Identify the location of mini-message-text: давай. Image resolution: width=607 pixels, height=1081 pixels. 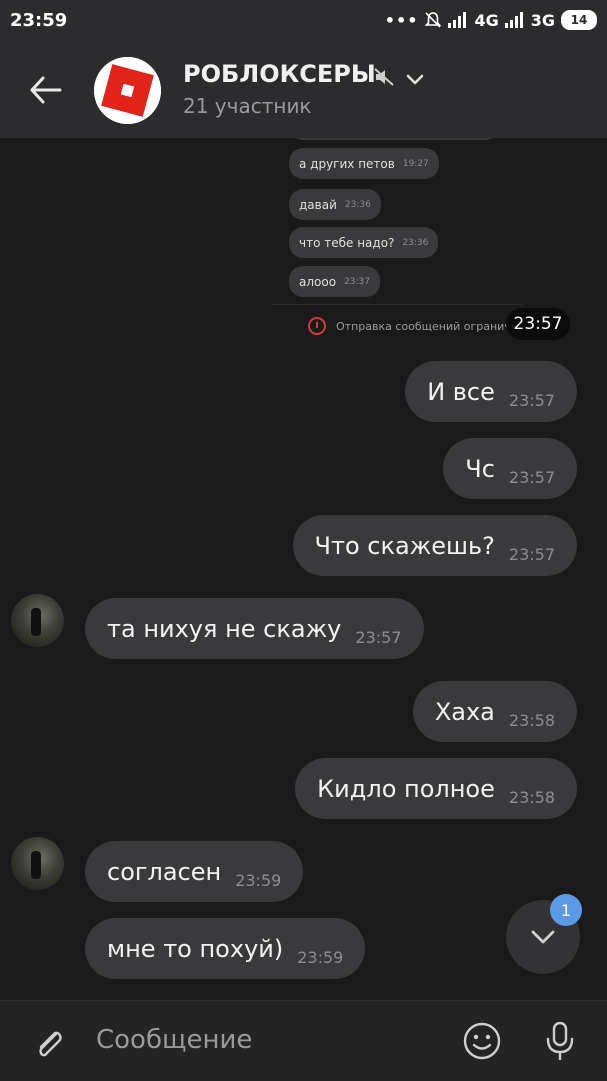
(318, 204).